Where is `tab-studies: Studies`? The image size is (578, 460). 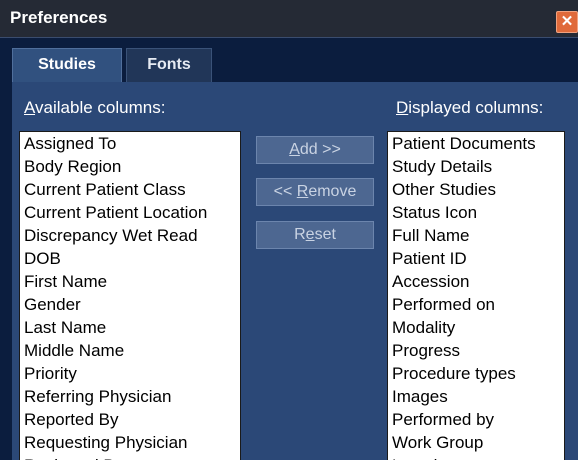 tab-studies: Studies is located at coordinates (67, 65).